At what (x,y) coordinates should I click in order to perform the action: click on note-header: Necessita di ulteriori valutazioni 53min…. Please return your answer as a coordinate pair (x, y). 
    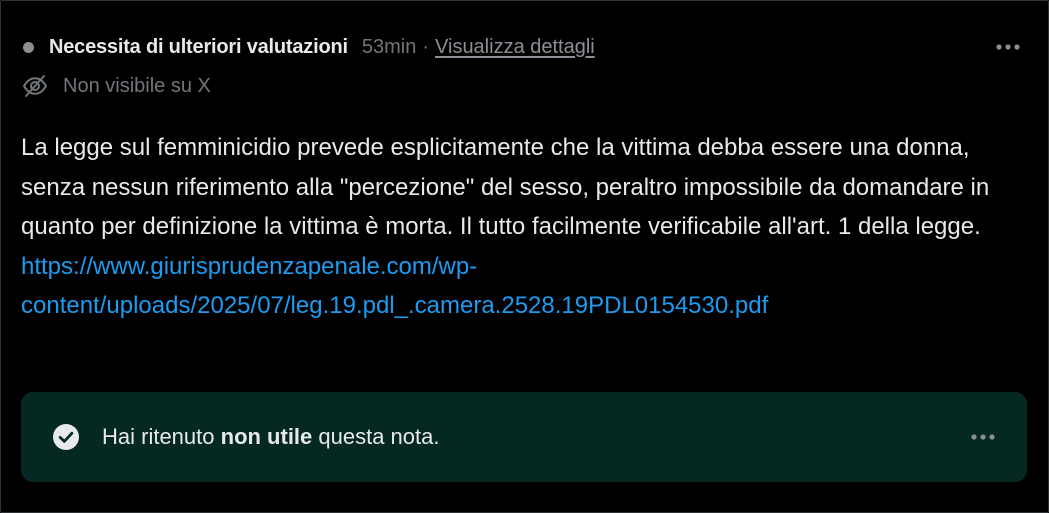
    Looking at the image, I should click on (524, 47).